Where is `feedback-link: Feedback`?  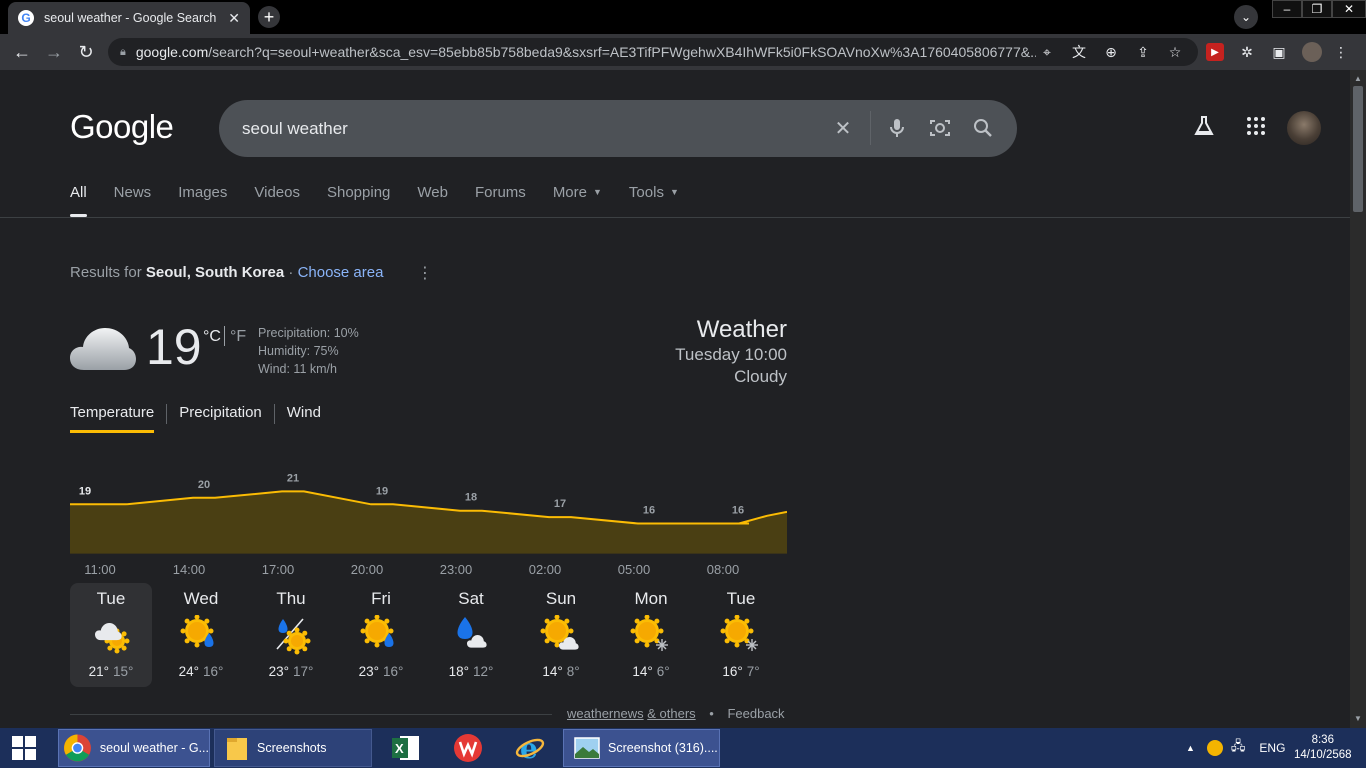 feedback-link: Feedback is located at coordinates (755, 713).